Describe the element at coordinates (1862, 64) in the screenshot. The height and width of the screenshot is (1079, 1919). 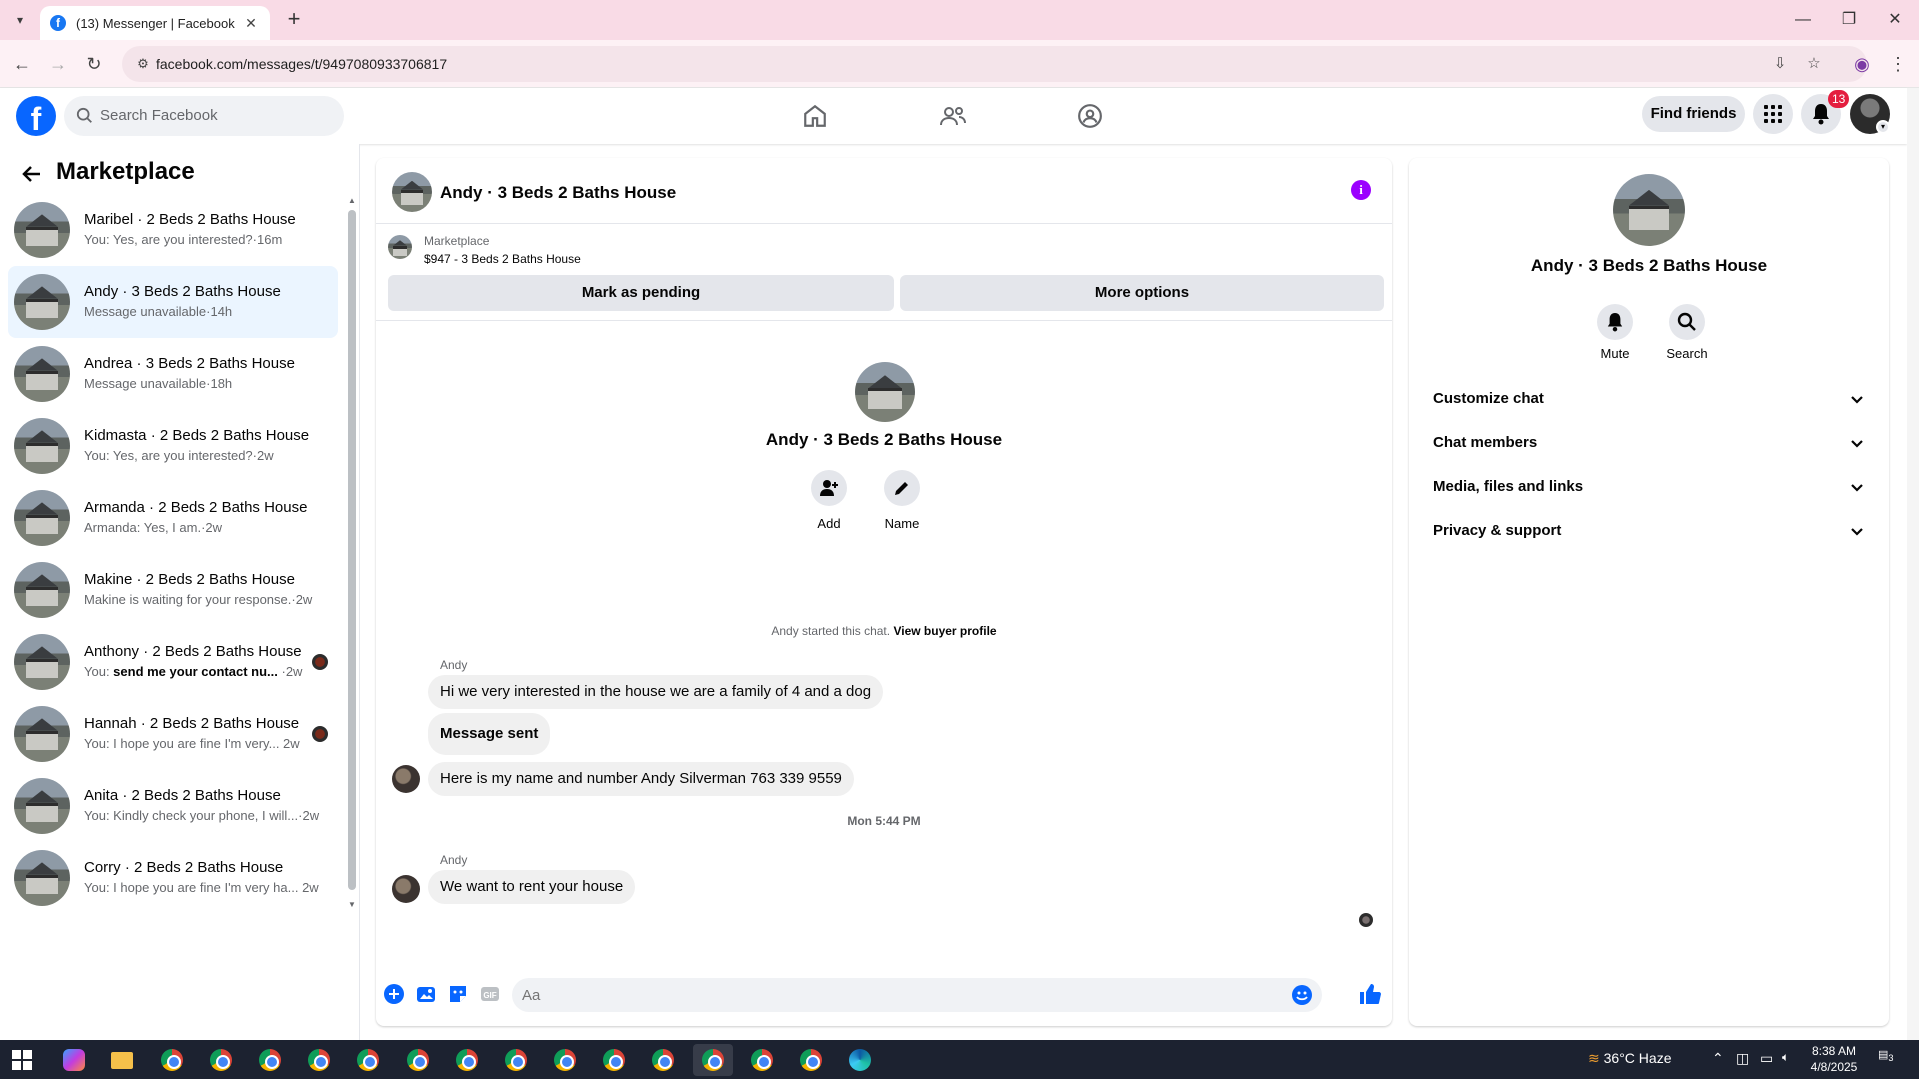
I see `profile-icon: ◉` at that location.